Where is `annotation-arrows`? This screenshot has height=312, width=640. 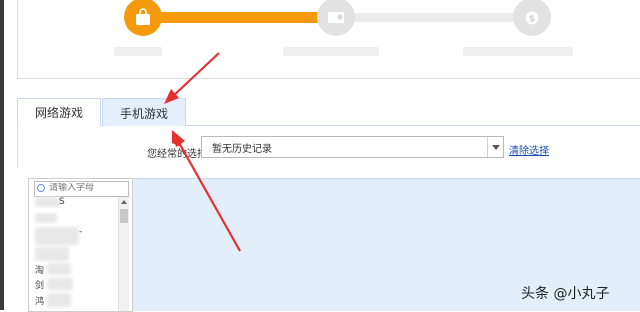 annotation-arrows is located at coordinates (202, 152).